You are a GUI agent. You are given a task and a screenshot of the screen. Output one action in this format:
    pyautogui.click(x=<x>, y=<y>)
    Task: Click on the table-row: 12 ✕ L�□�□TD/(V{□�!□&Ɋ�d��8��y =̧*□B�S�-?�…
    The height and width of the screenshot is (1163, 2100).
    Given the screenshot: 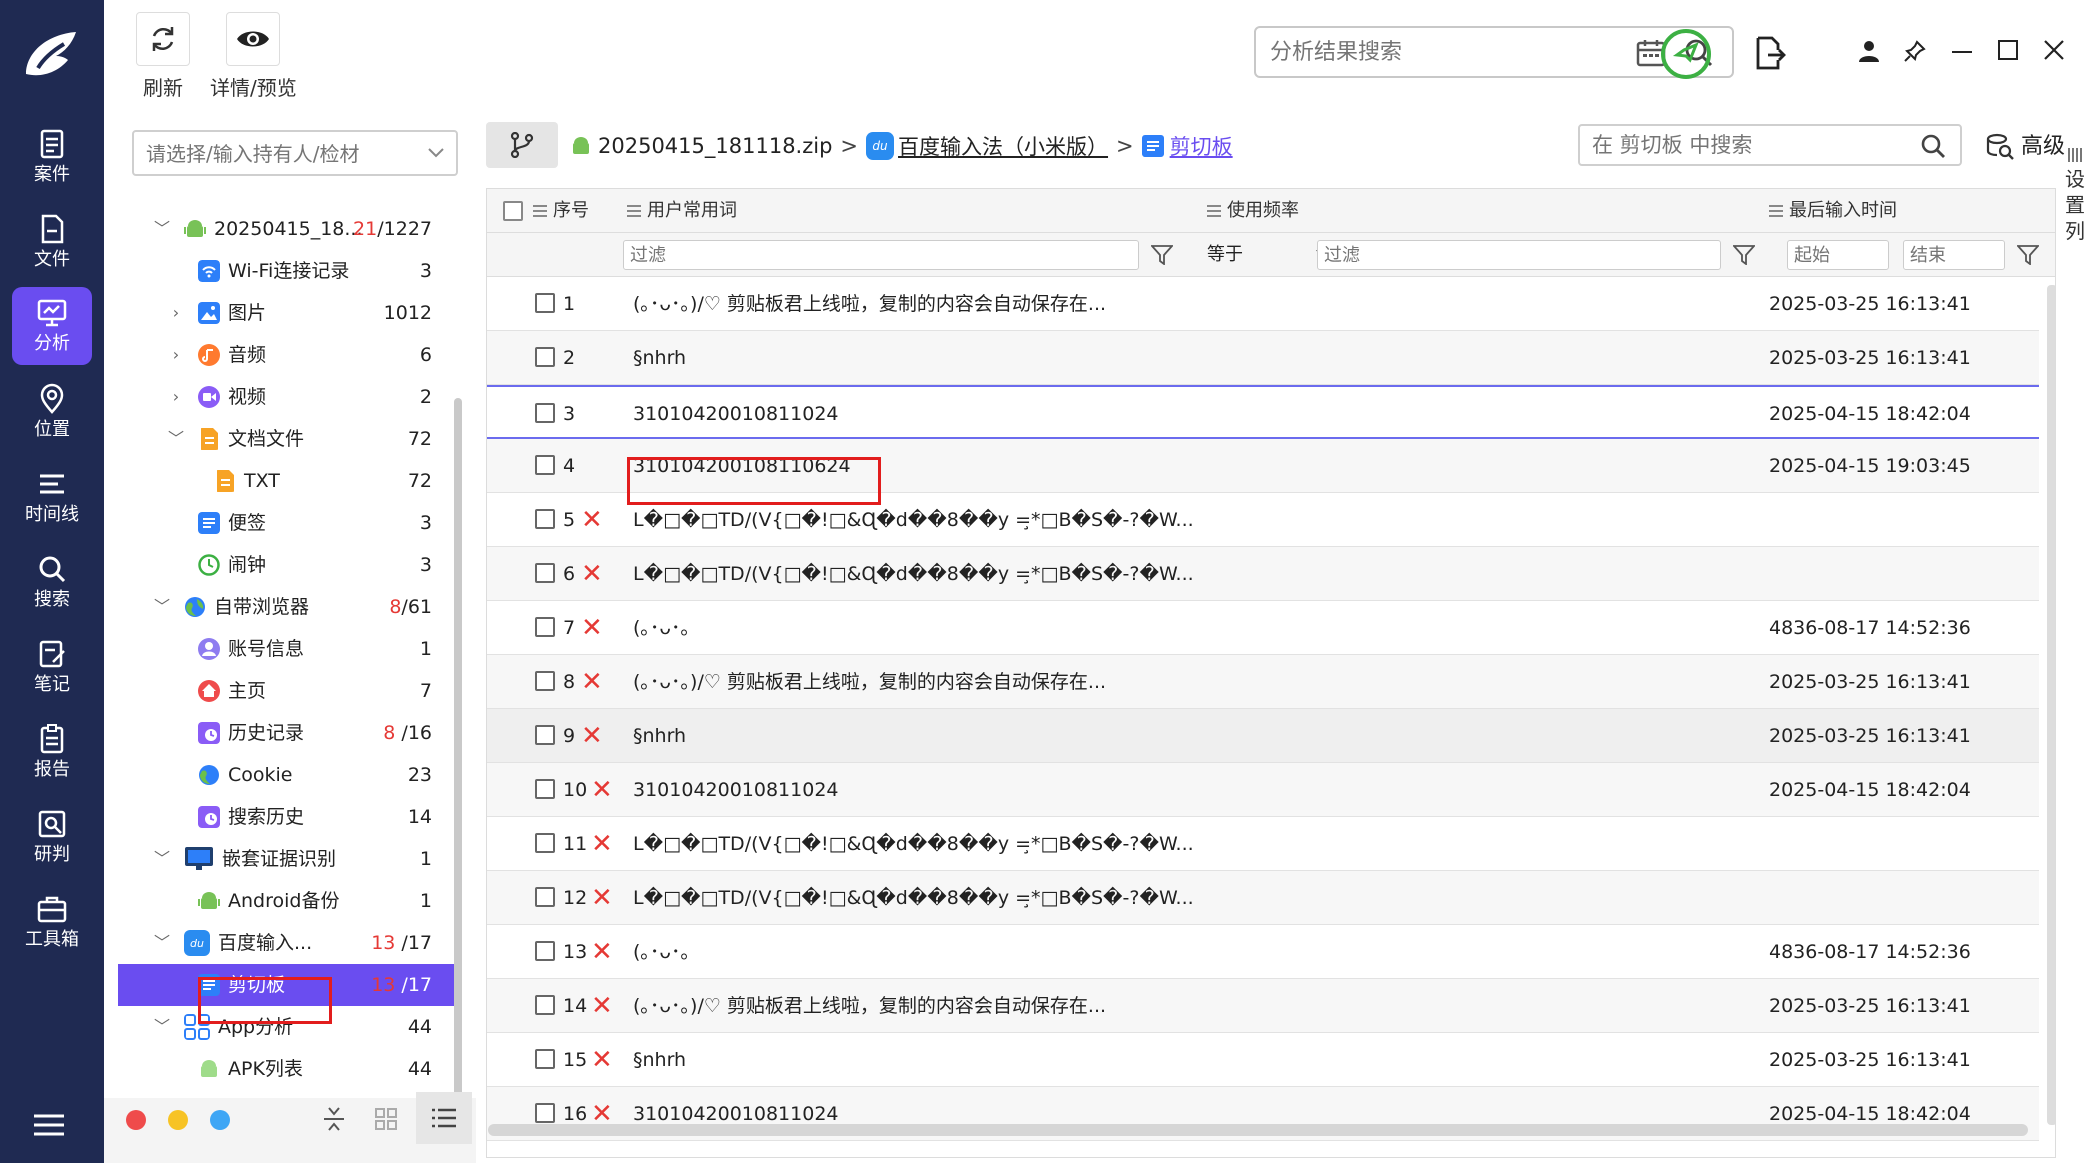 What is the action you would take?
    pyautogui.click(x=1263, y=898)
    